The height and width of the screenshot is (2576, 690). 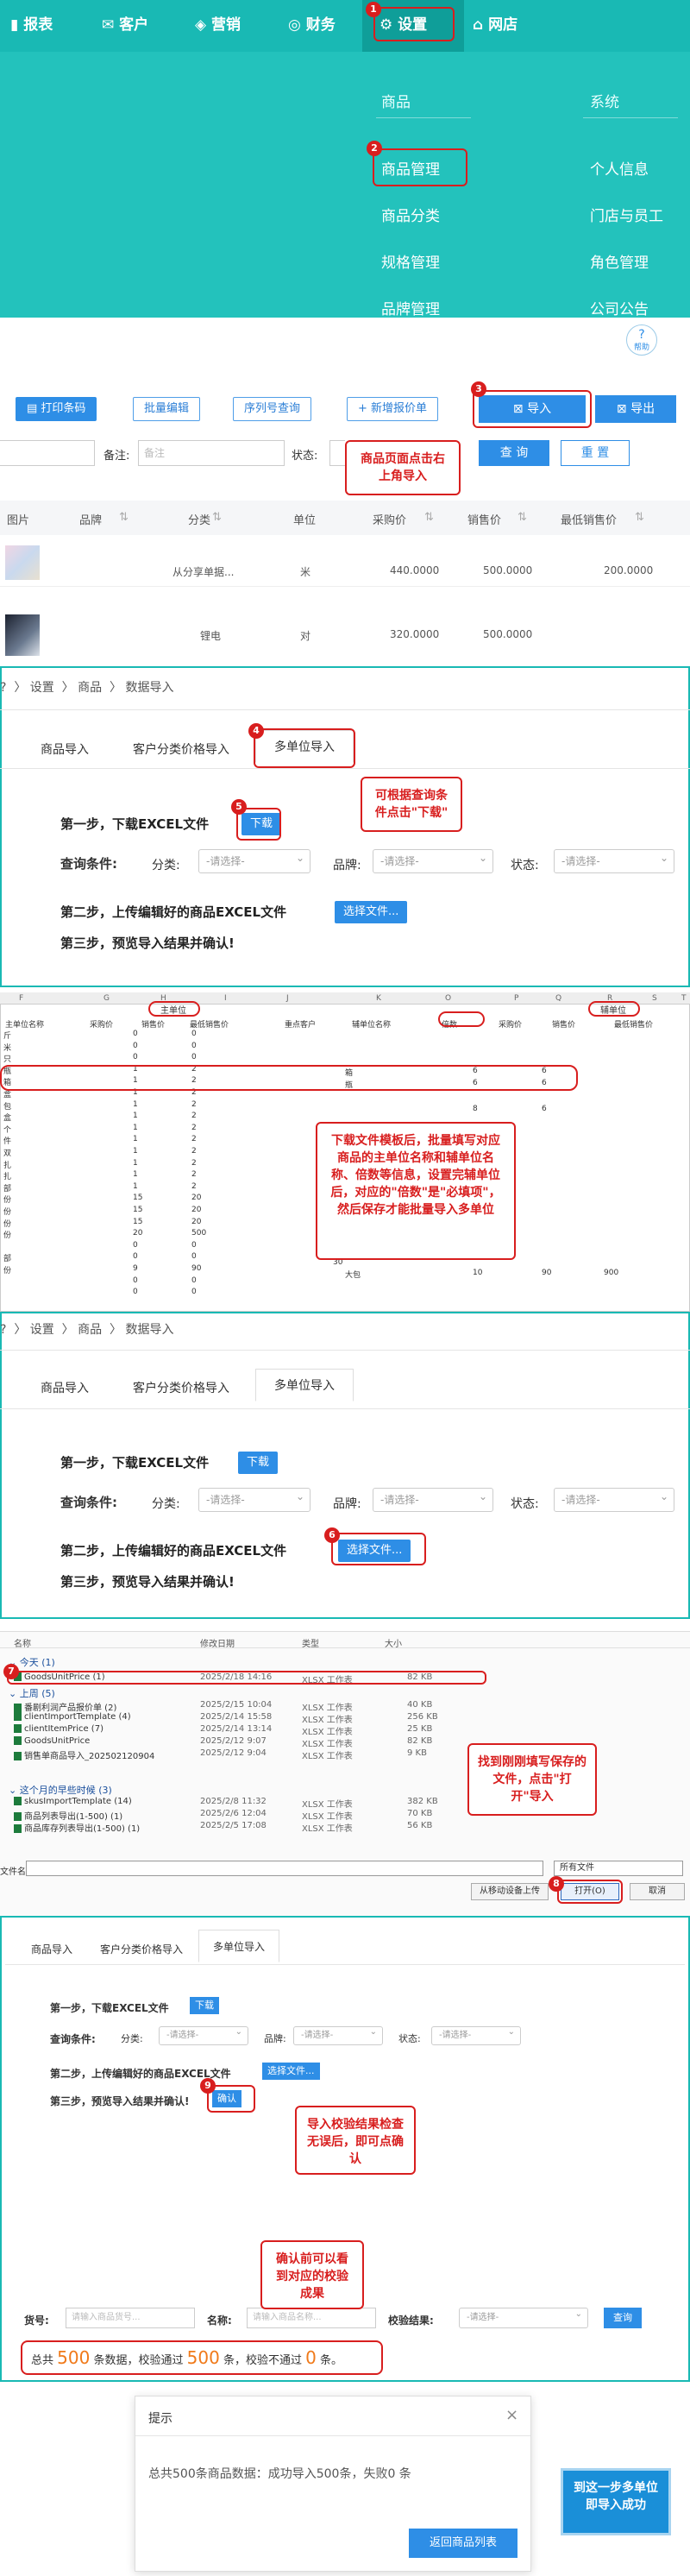 I want to click on col-type: 类型, so click(x=310, y=1642).